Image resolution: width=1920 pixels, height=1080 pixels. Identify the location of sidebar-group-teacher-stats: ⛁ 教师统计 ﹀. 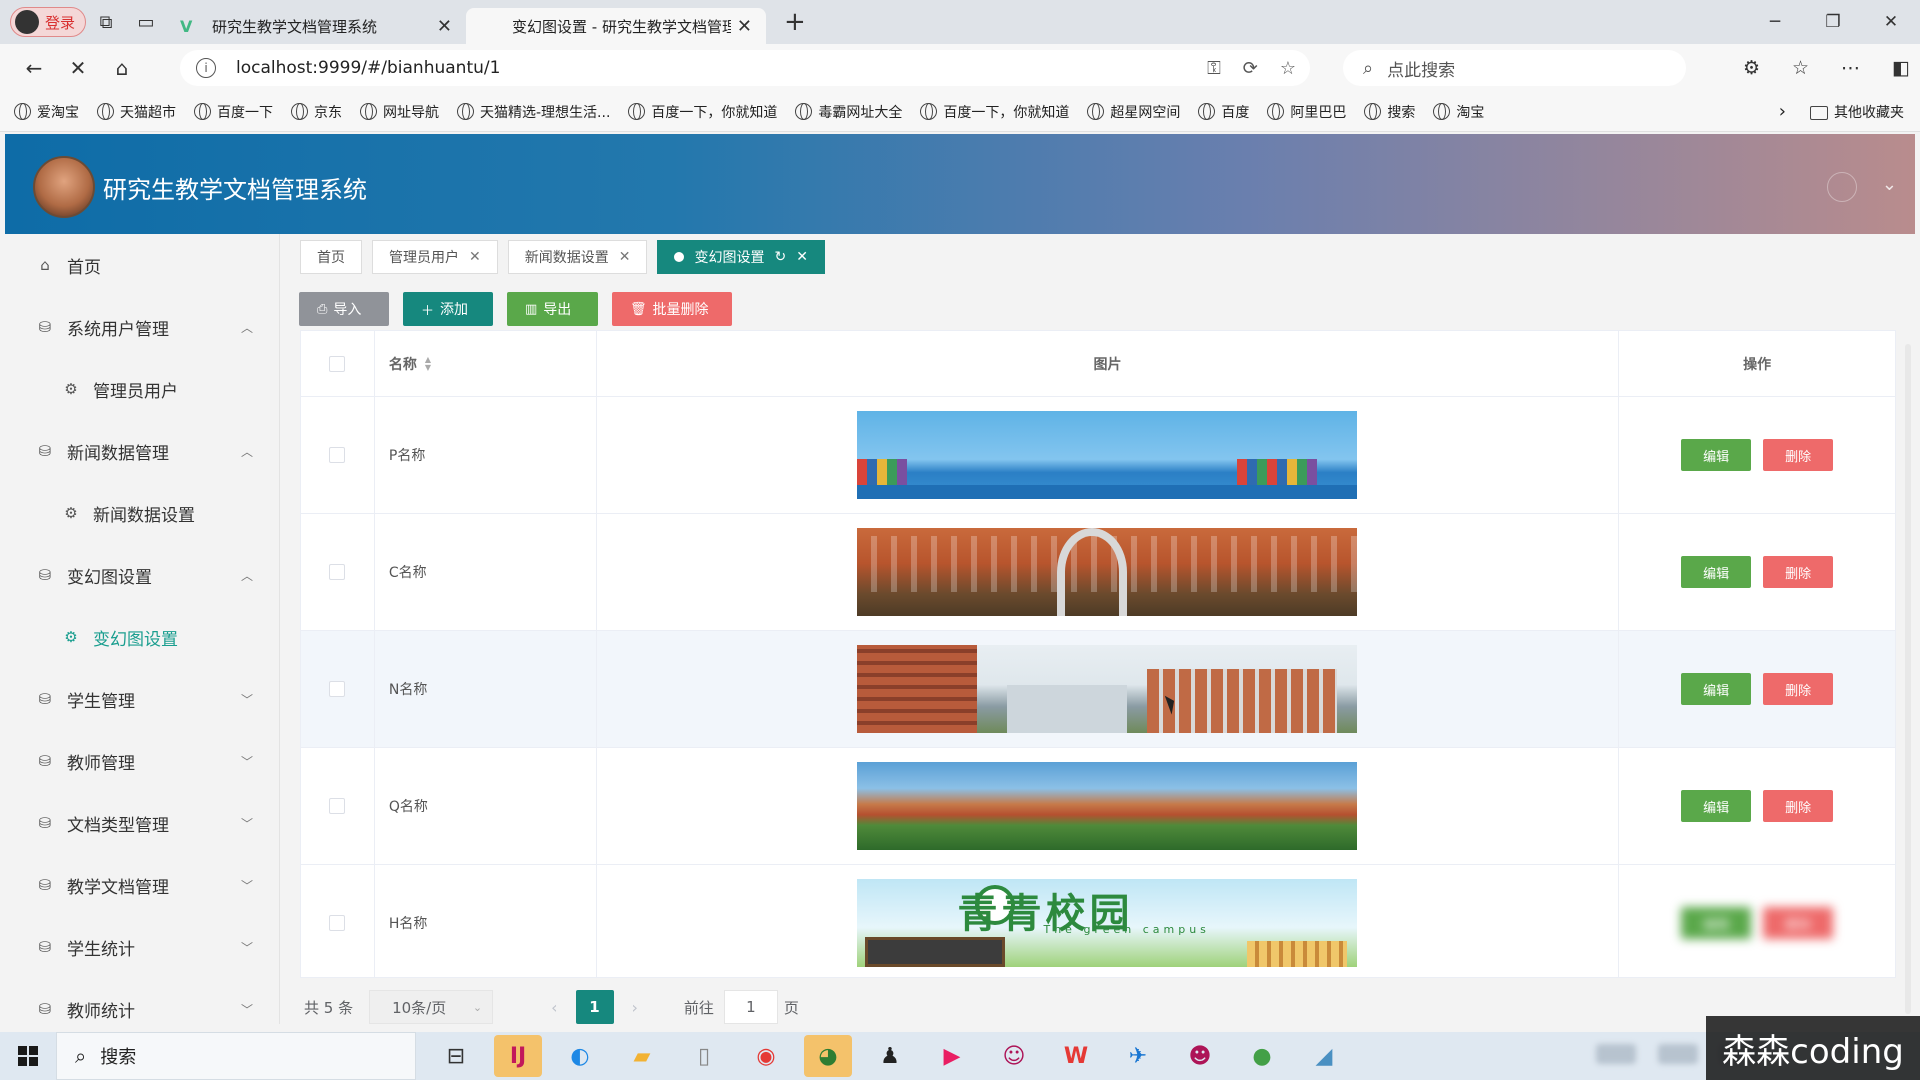
(142, 1001).